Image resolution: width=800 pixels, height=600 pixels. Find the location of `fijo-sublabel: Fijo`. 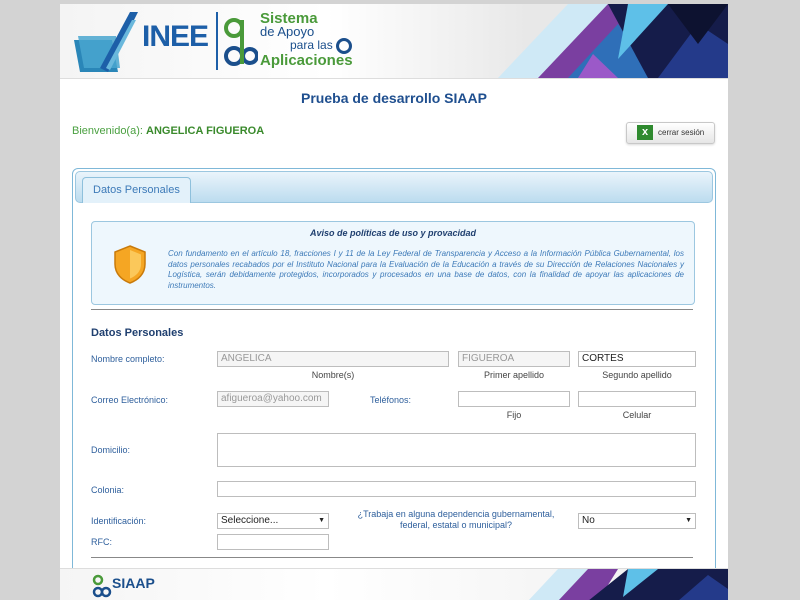

fijo-sublabel: Fijo is located at coordinates (514, 415).